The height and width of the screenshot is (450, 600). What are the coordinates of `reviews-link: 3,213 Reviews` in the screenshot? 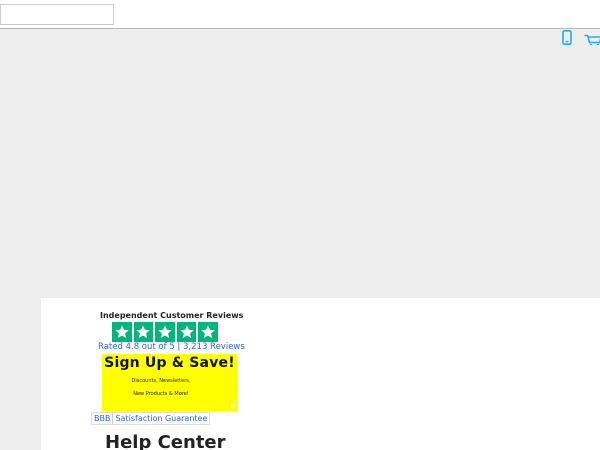 It's located at (214, 347).